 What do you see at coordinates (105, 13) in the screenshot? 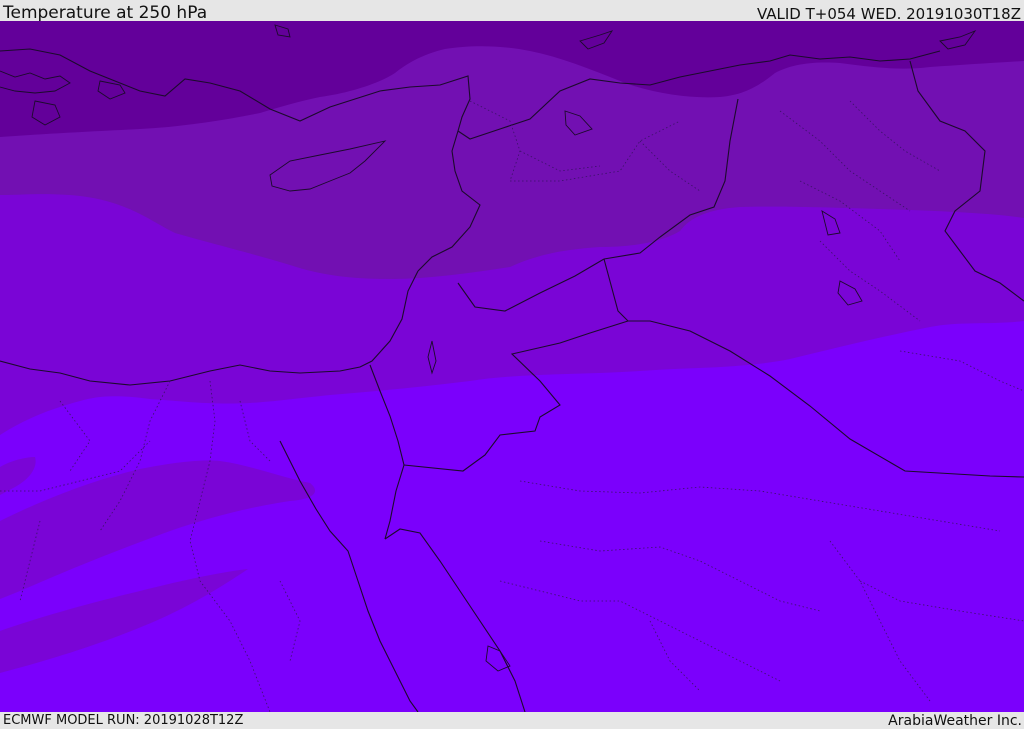
I see `map-title: Temperature at 250 hPa` at bounding box center [105, 13].